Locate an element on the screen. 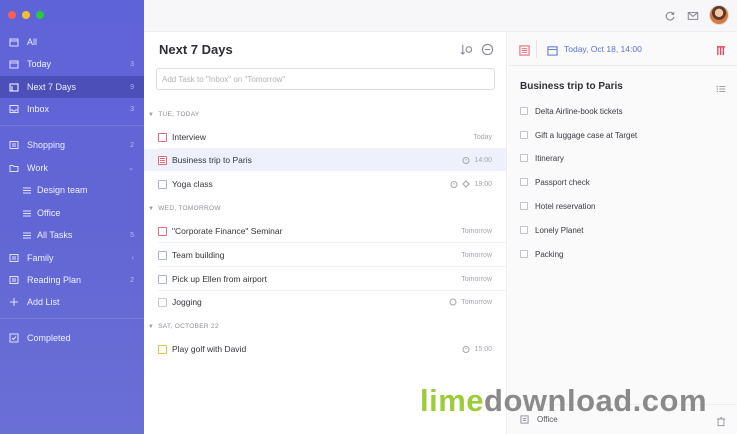 This screenshot has width=737, height=434. task-title: Interview is located at coordinates (189, 137).